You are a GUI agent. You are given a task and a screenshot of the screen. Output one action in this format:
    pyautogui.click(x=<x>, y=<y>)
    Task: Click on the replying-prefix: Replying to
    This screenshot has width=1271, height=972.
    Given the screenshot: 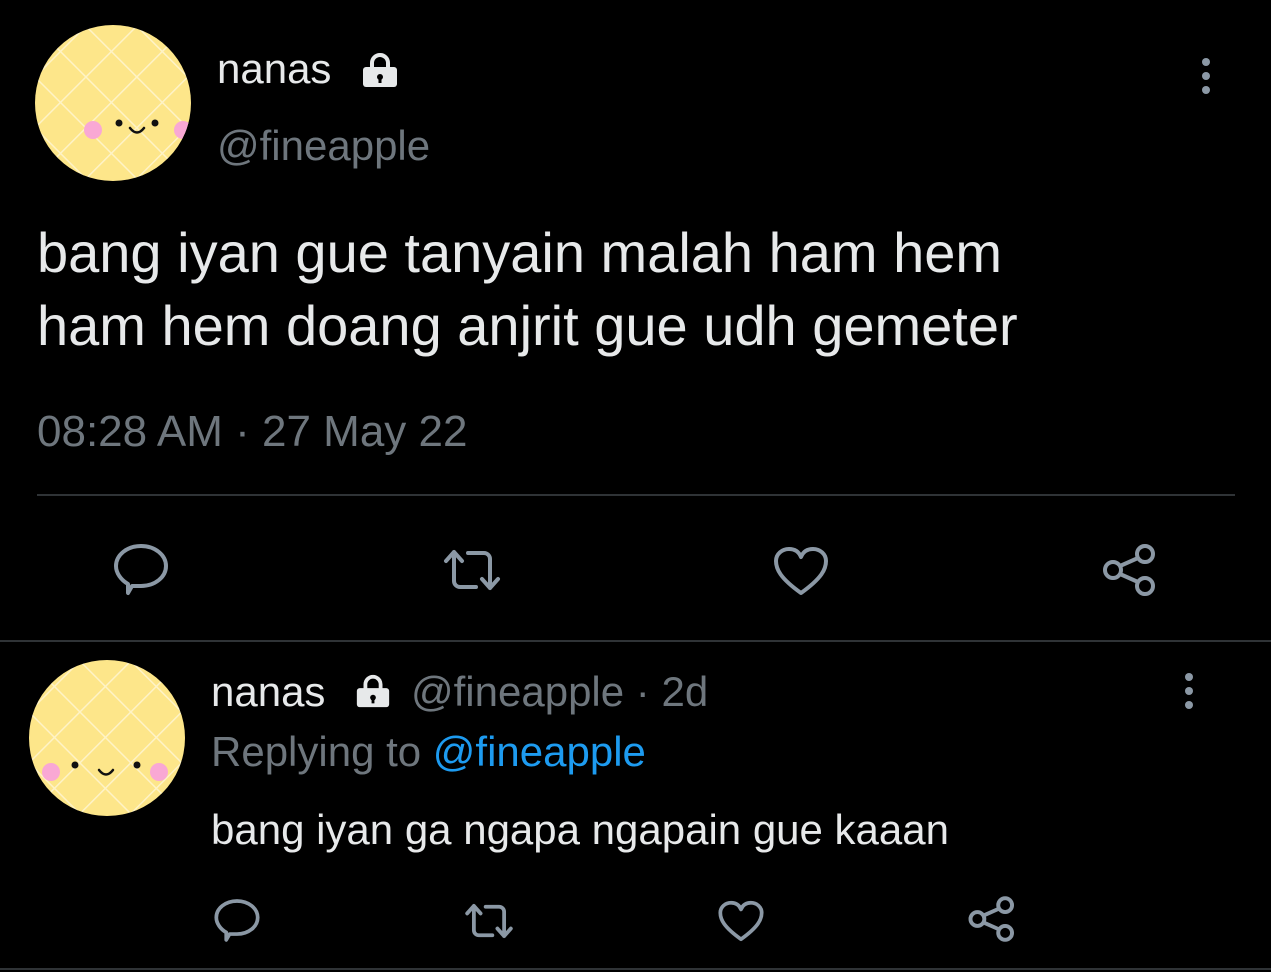 What is the action you would take?
    pyautogui.click(x=316, y=751)
    